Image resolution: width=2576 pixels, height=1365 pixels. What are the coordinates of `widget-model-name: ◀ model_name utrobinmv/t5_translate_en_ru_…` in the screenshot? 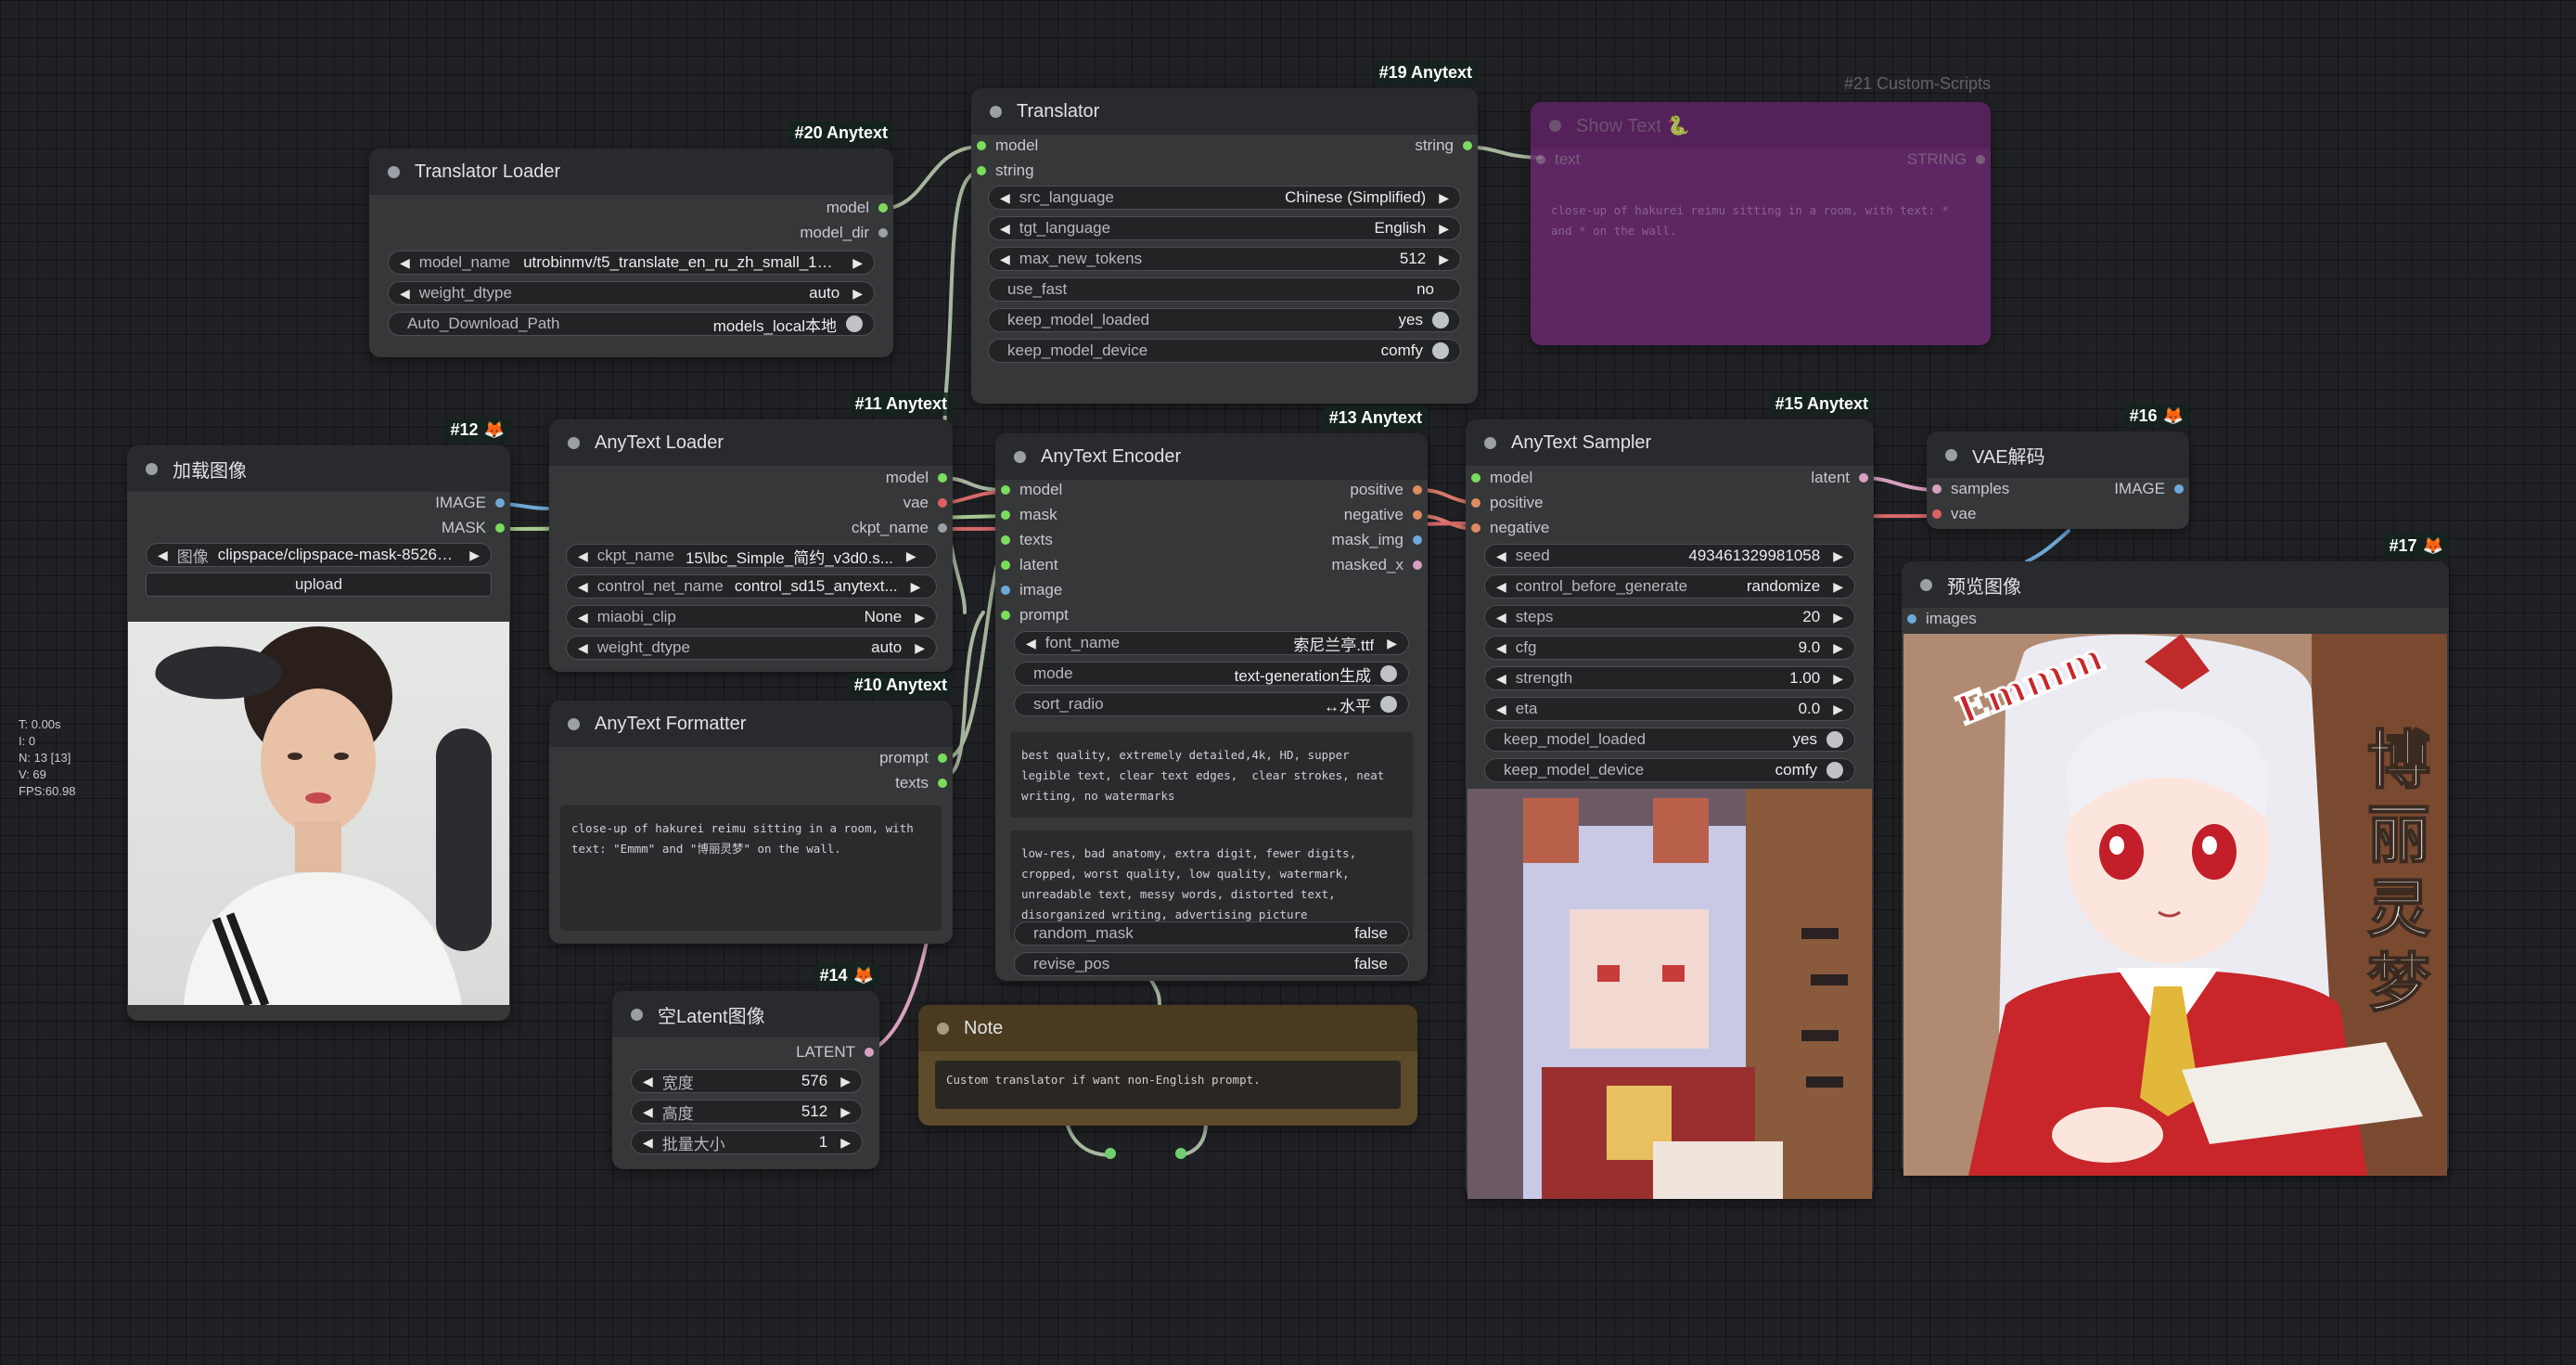 It's located at (631, 263).